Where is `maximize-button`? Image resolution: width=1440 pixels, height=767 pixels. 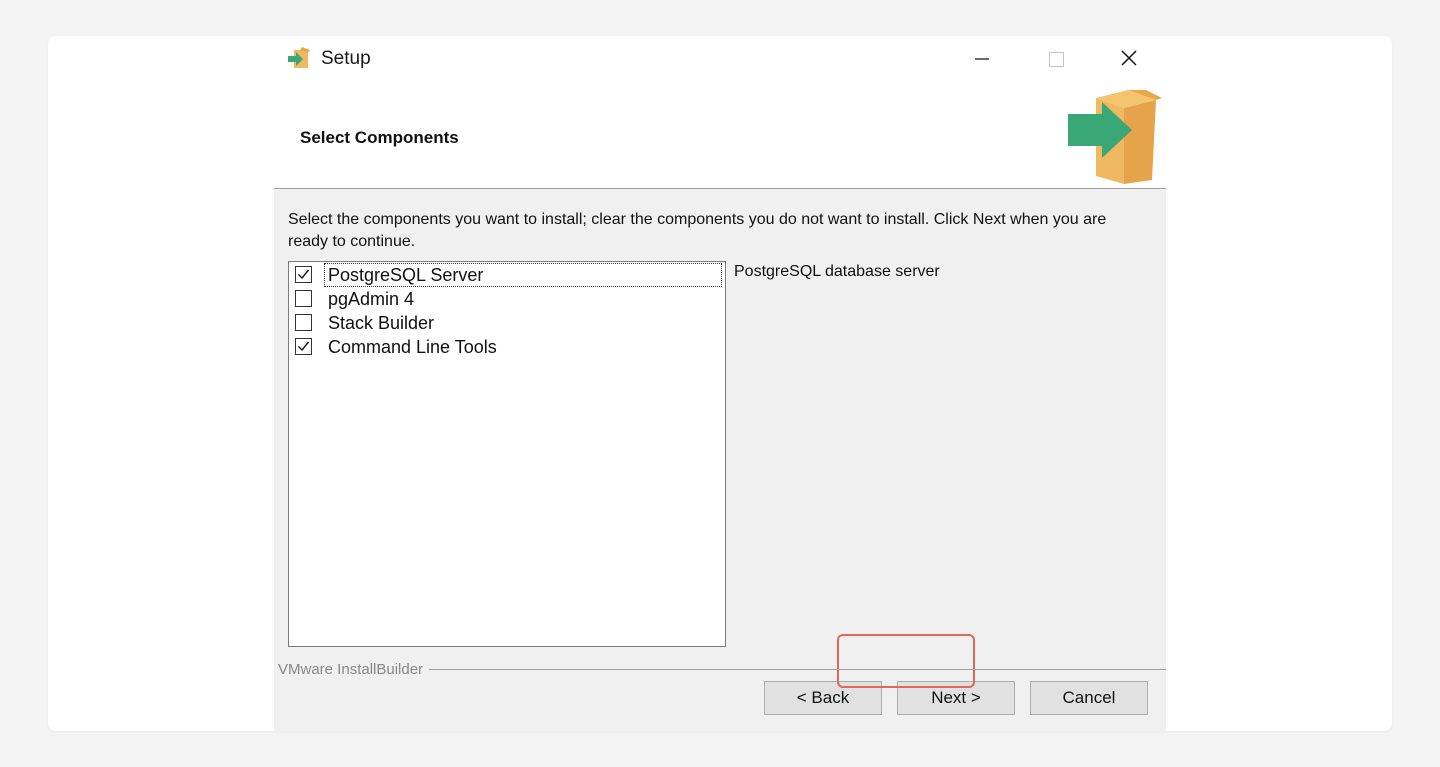
maximize-button is located at coordinates (1056, 59).